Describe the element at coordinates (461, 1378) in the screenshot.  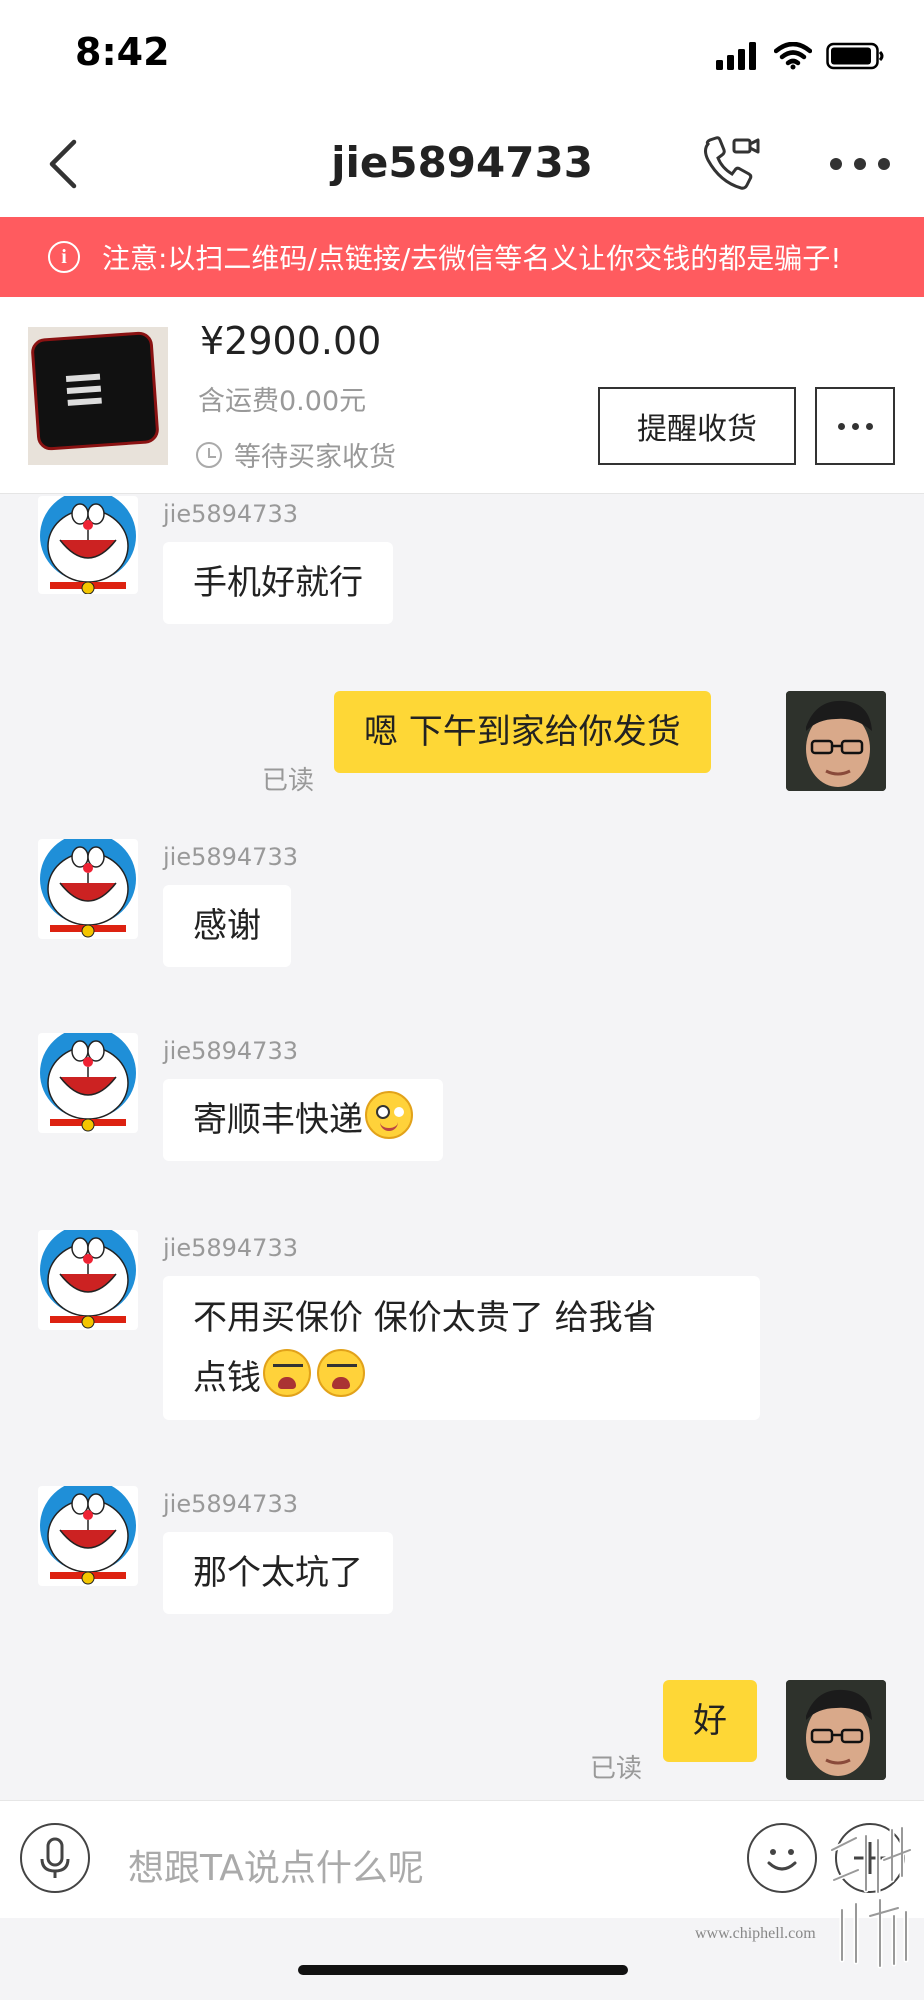
I see `message-line: 点钱` at that location.